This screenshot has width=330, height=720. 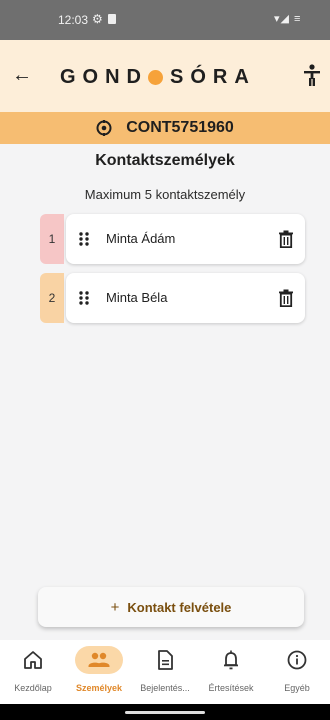 I want to click on plus-icon: +, so click(x=115, y=607).